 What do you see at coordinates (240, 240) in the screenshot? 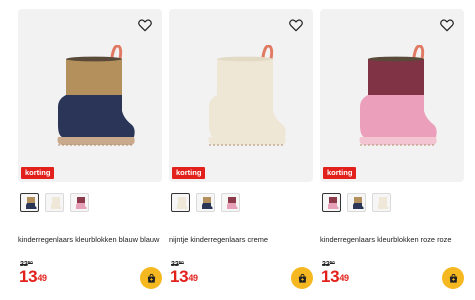
I see `product-title: nijntje kinderregenlaars creme` at bounding box center [240, 240].